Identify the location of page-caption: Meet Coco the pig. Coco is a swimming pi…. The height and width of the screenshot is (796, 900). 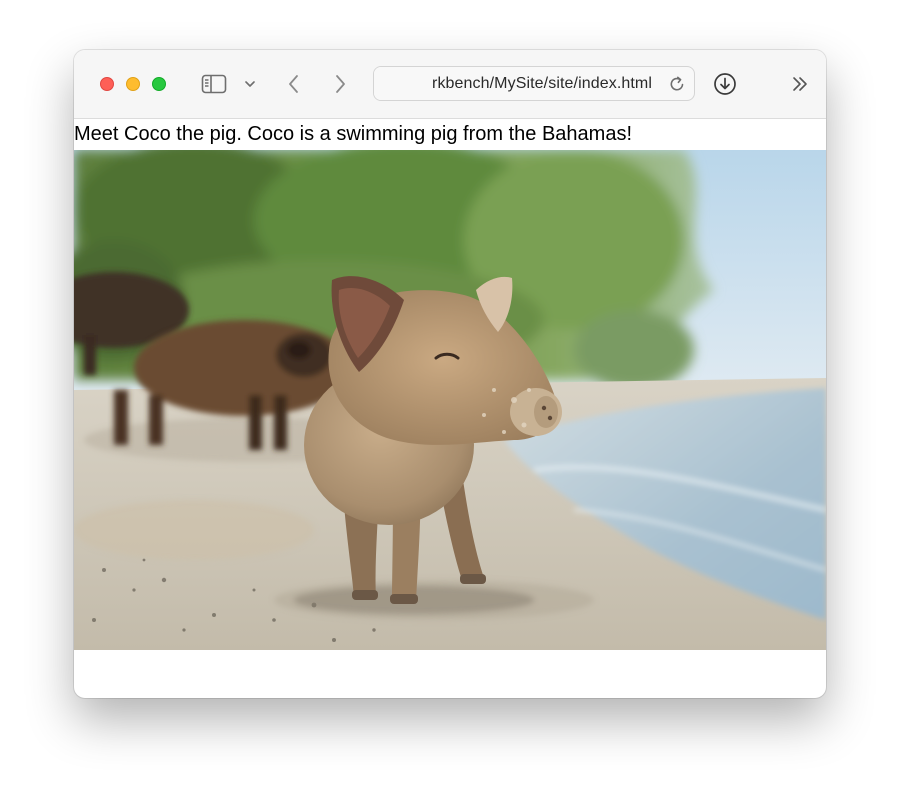
(353, 134).